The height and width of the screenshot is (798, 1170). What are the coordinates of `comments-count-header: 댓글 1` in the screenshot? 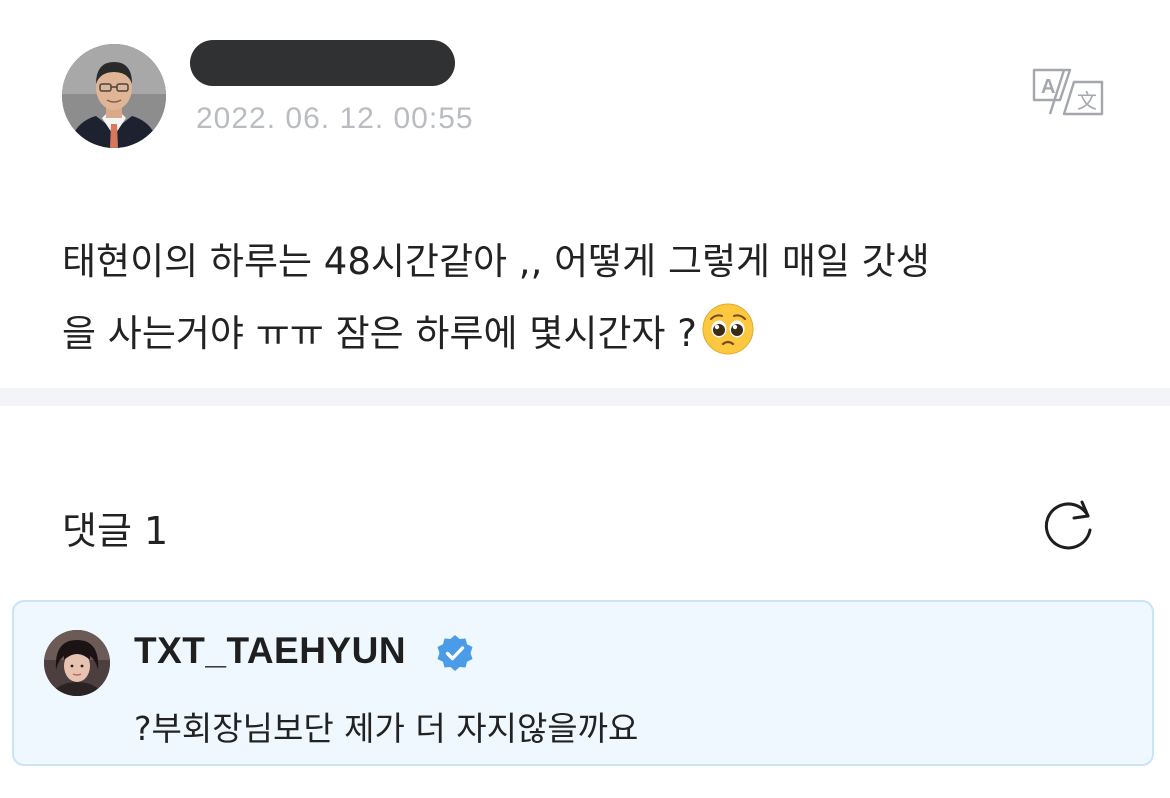 It's located at (115, 531).